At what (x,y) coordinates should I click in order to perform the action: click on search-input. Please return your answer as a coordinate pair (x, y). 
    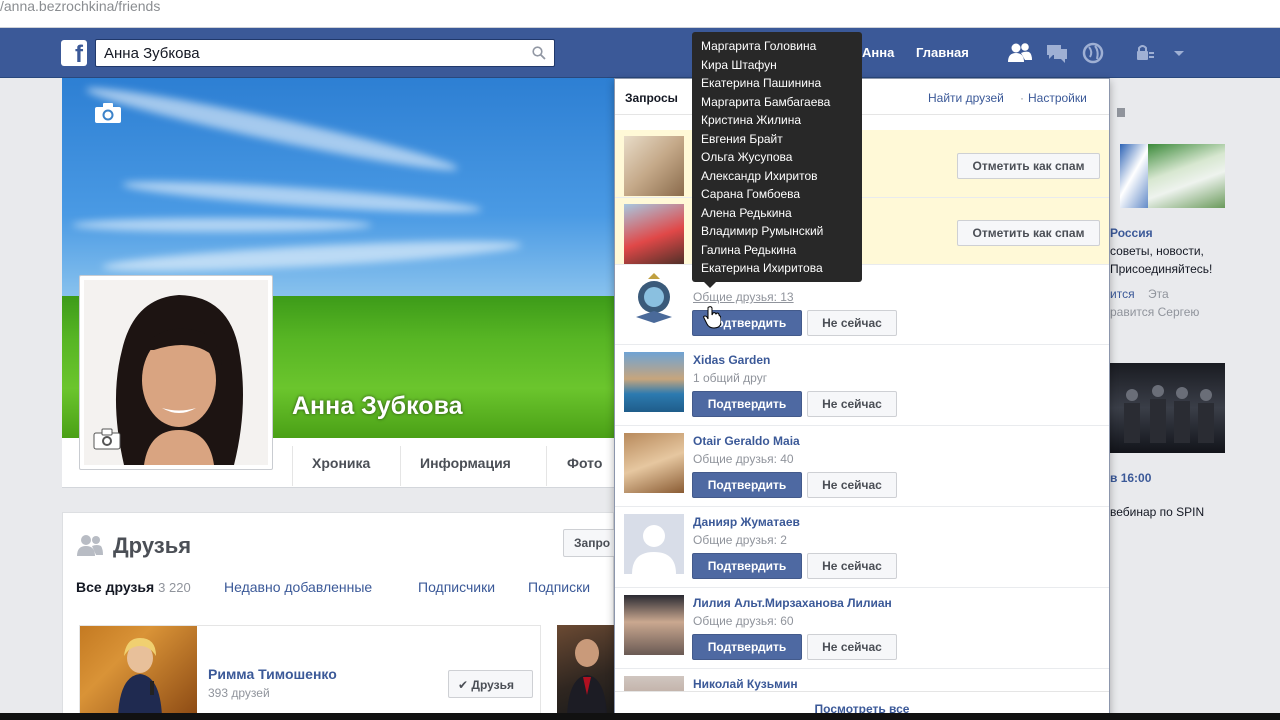
    Looking at the image, I should click on (306, 53).